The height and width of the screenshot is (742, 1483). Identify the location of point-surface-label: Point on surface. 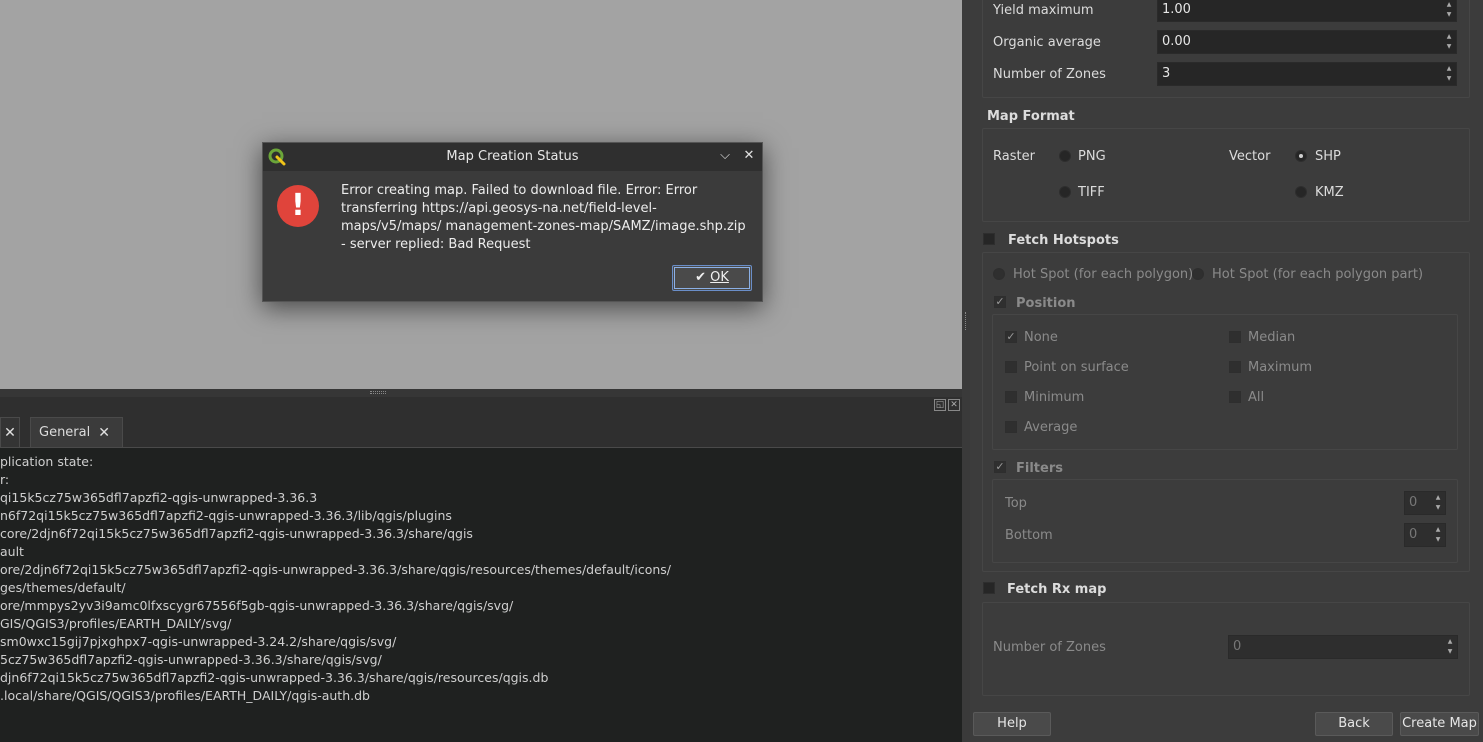
(1076, 367).